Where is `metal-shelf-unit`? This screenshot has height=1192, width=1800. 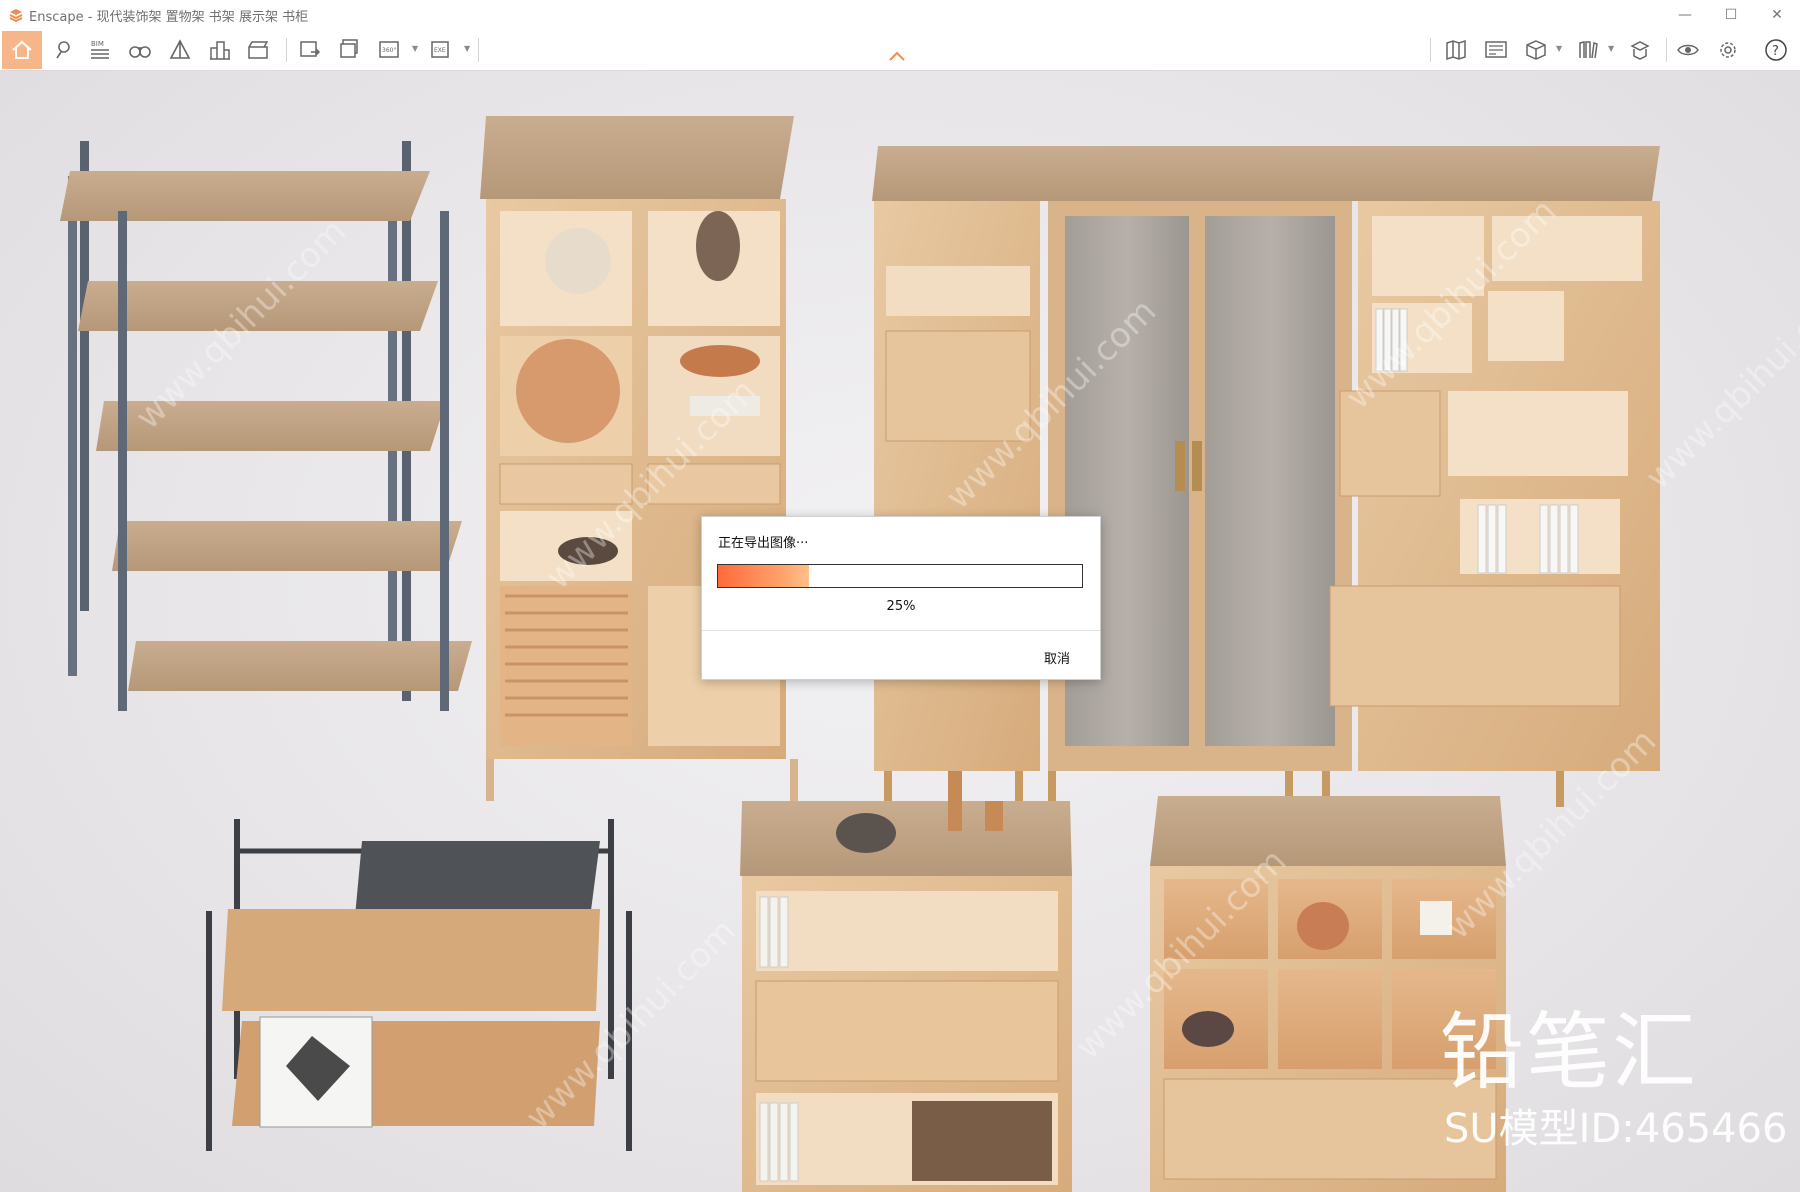 metal-shelf-unit is located at coordinates (266, 426).